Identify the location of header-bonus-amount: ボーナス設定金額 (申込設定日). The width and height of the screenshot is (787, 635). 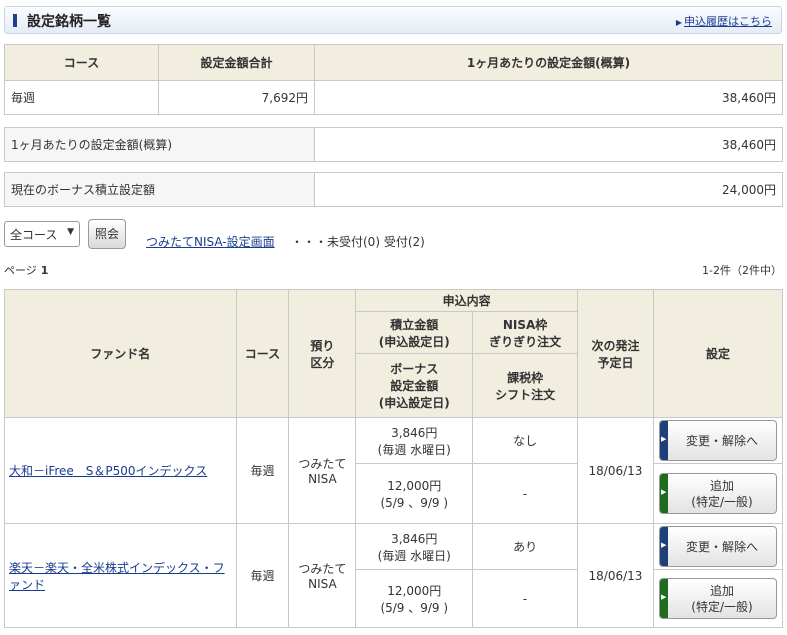
(414, 385).